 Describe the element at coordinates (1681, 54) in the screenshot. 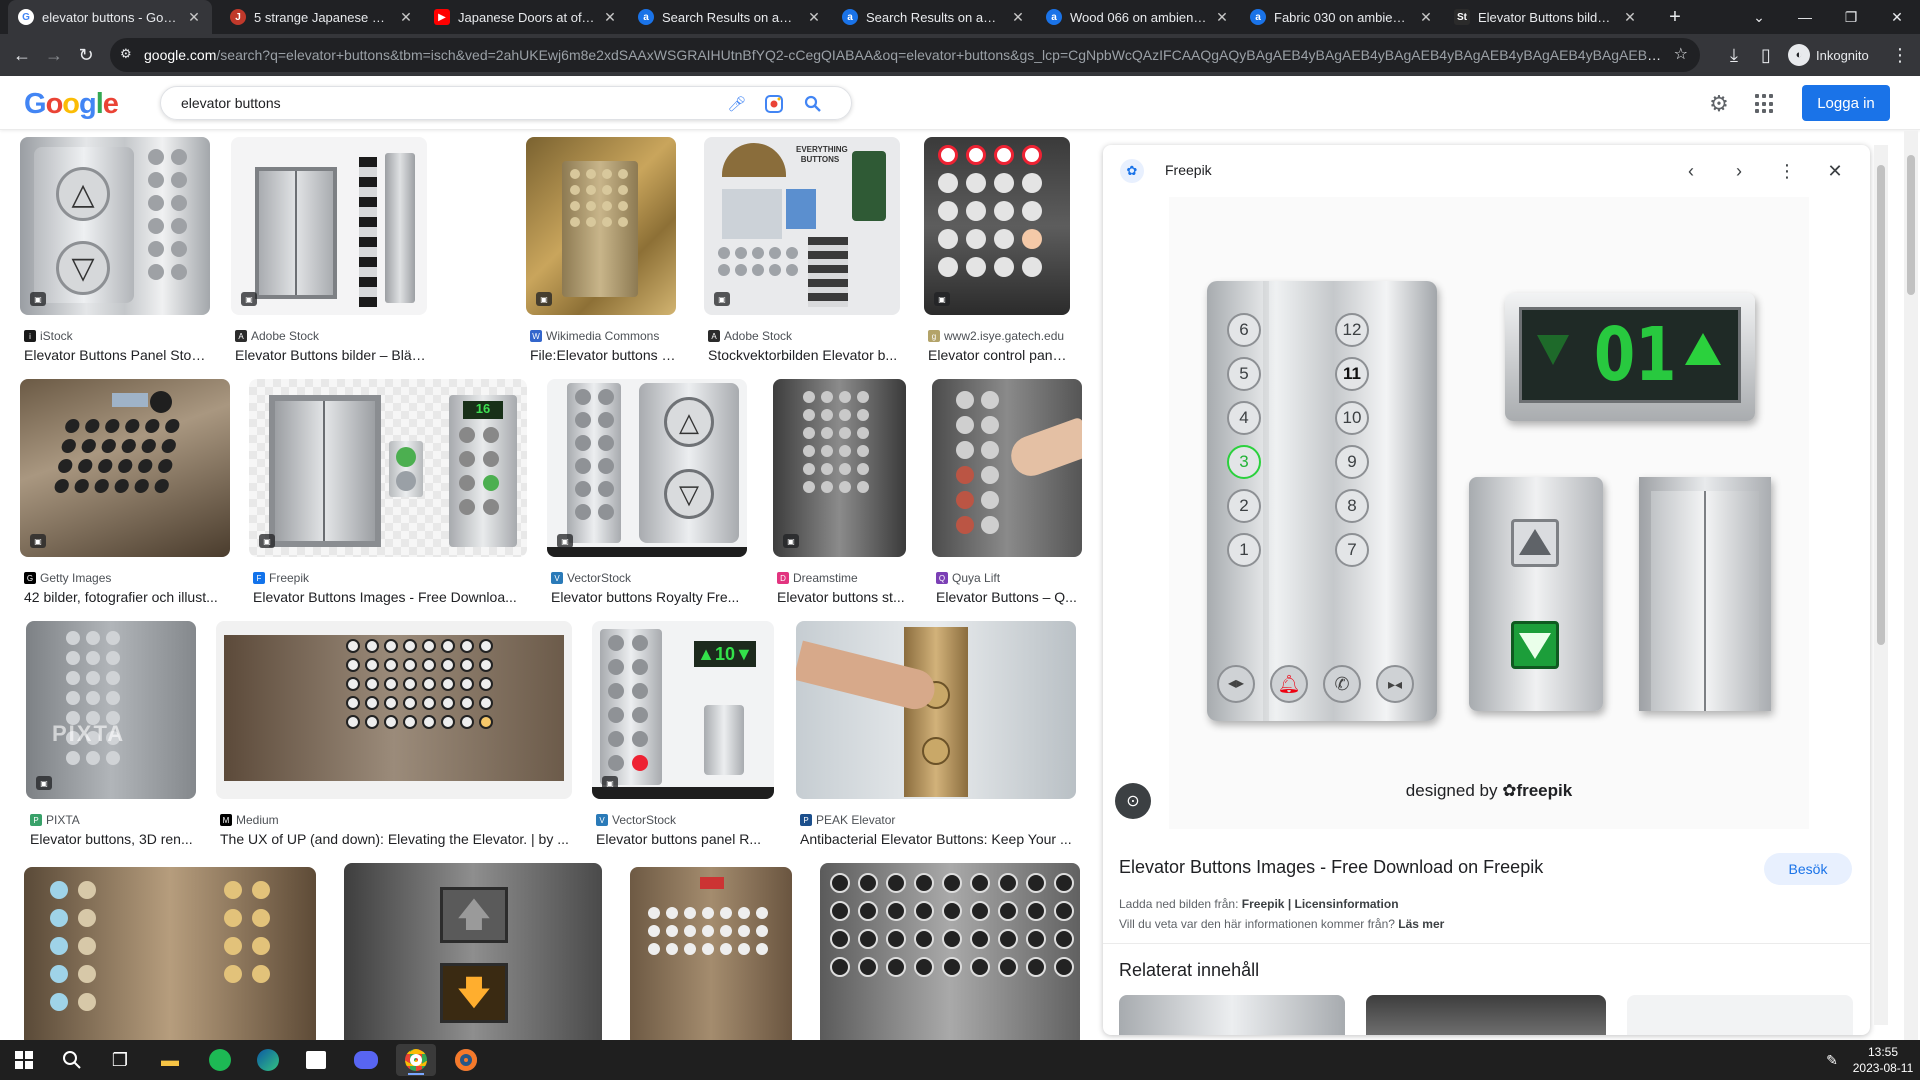

I see `bookmark-star-icon: ☆` at that location.